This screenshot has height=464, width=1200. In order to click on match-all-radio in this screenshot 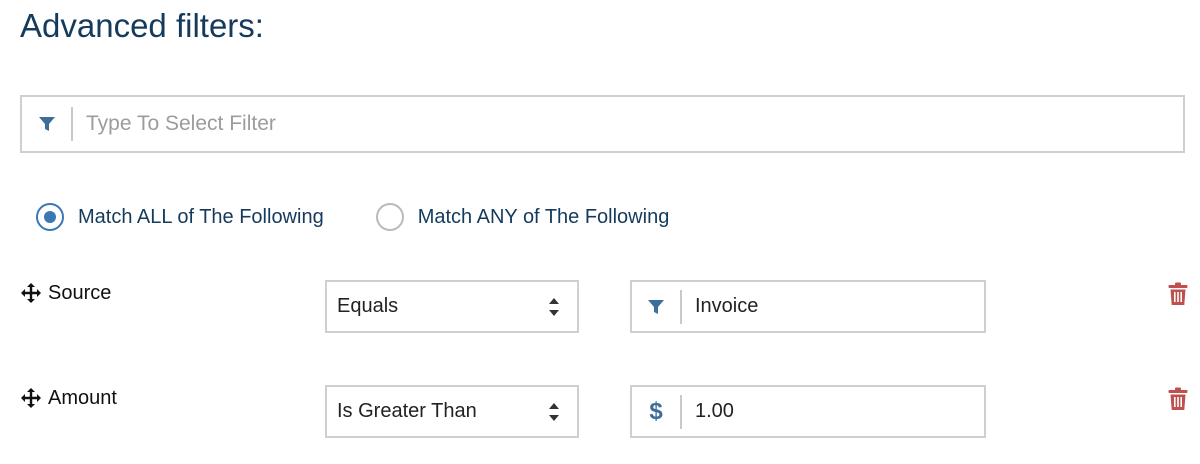, I will do `click(50, 217)`.